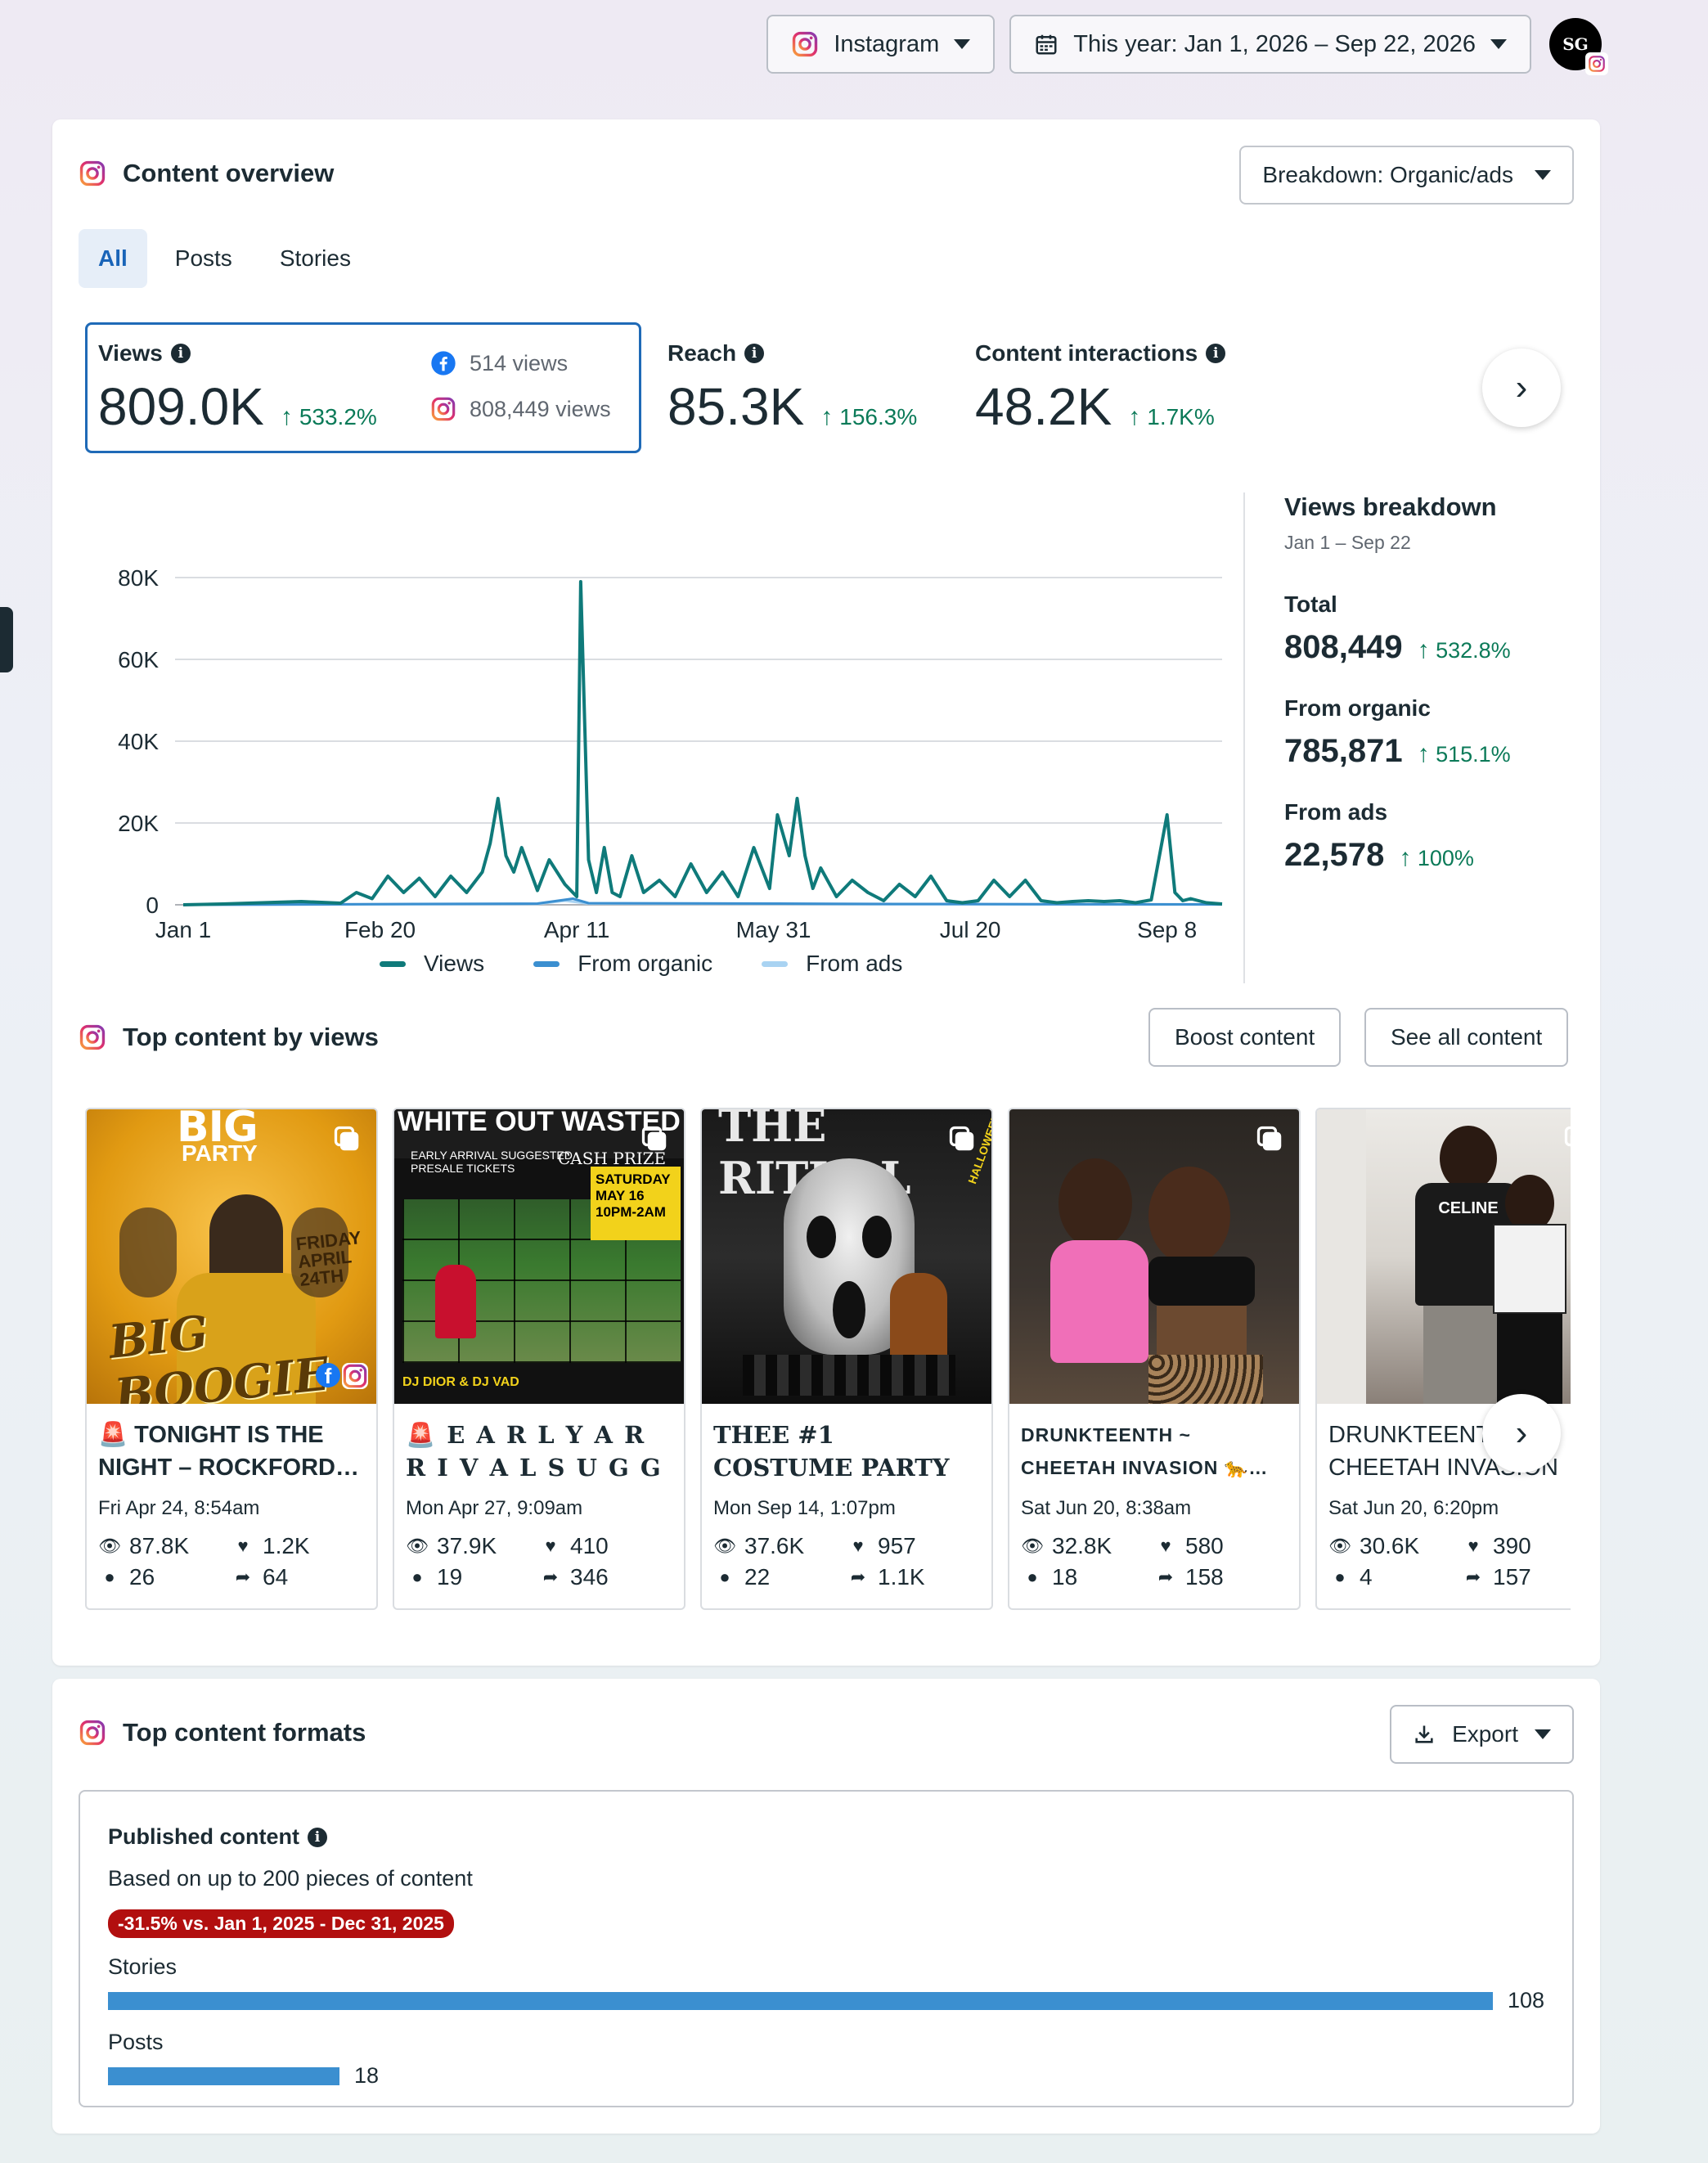 Image resolution: width=1708 pixels, height=2163 pixels. I want to click on chevron-right-icon: ›, so click(1521, 1433).